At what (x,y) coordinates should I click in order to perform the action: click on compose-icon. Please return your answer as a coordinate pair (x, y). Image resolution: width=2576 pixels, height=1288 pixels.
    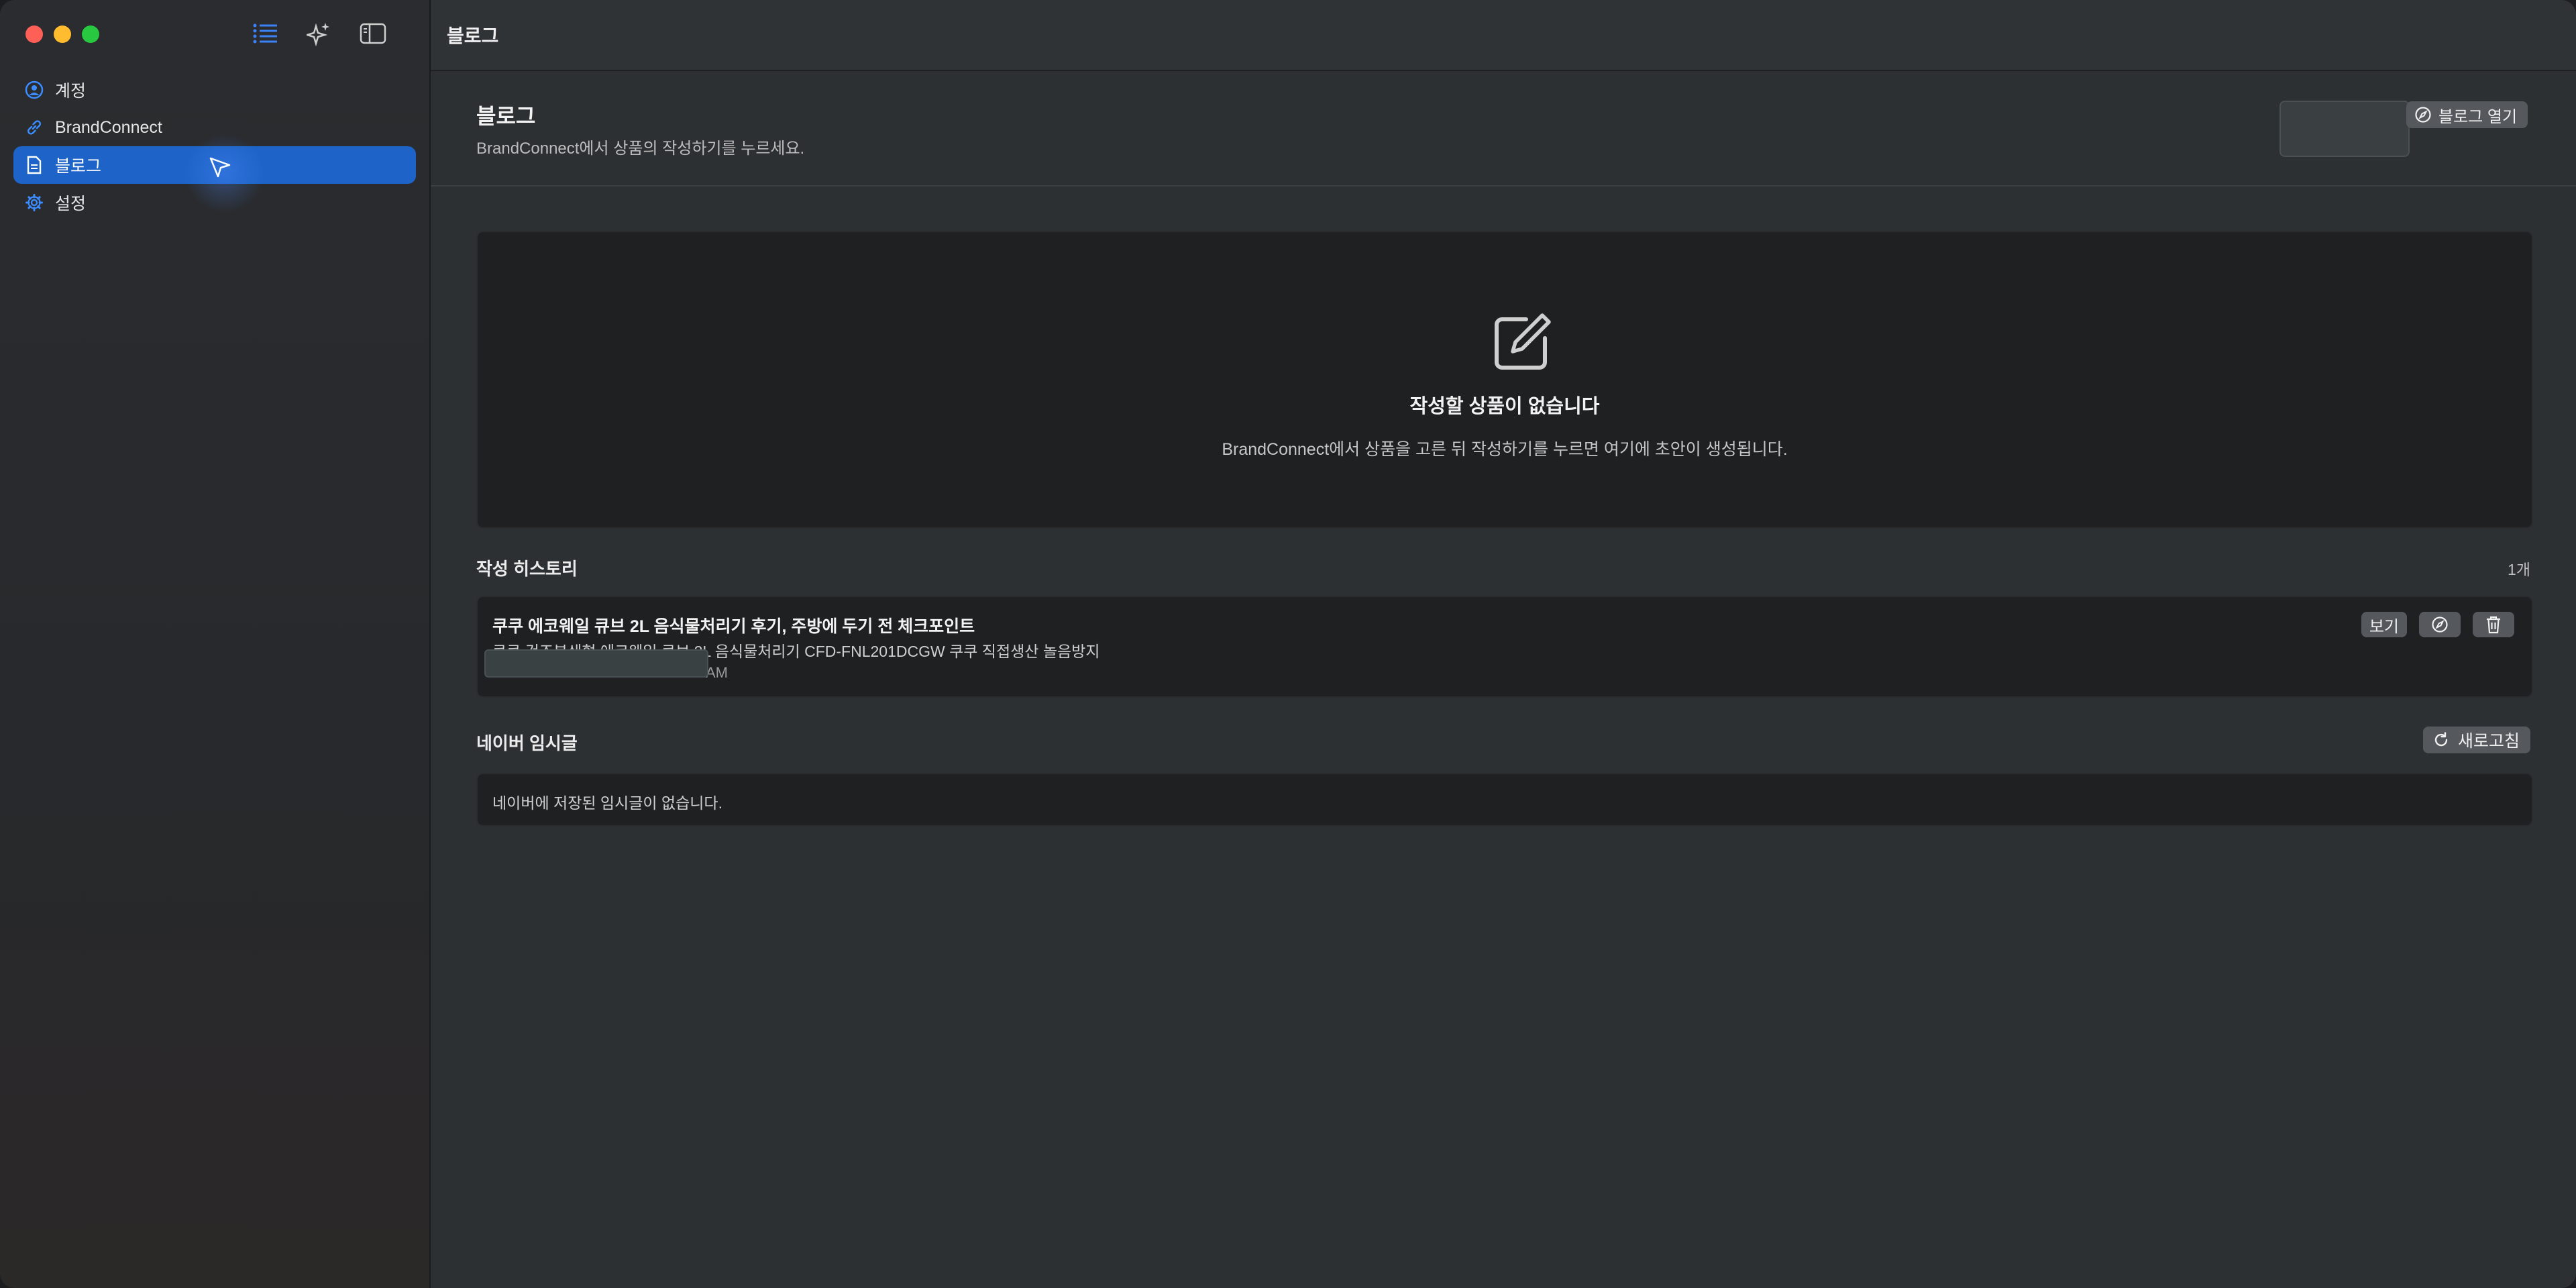
    Looking at the image, I should click on (1523, 341).